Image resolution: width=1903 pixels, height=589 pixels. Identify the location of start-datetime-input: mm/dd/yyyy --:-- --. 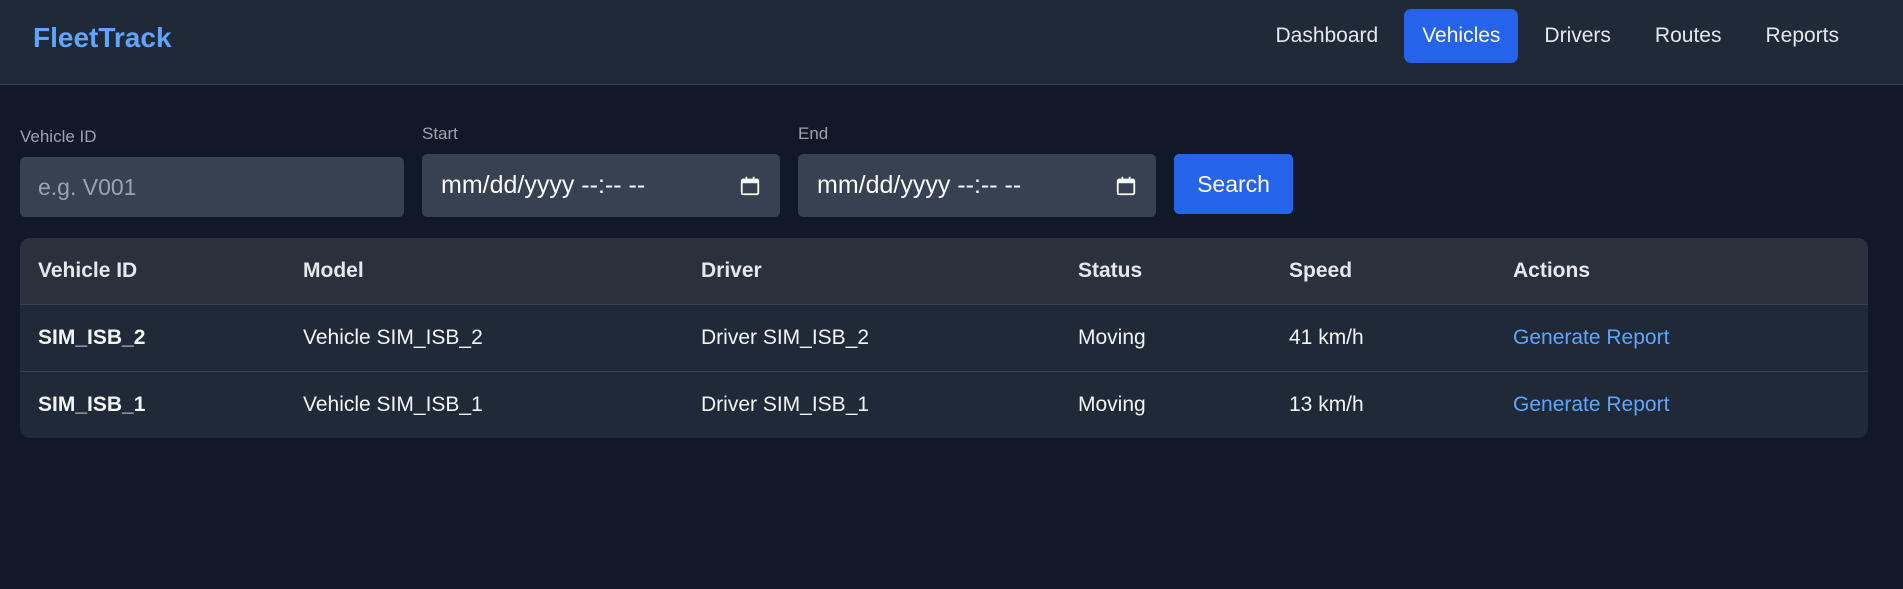
(601, 185).